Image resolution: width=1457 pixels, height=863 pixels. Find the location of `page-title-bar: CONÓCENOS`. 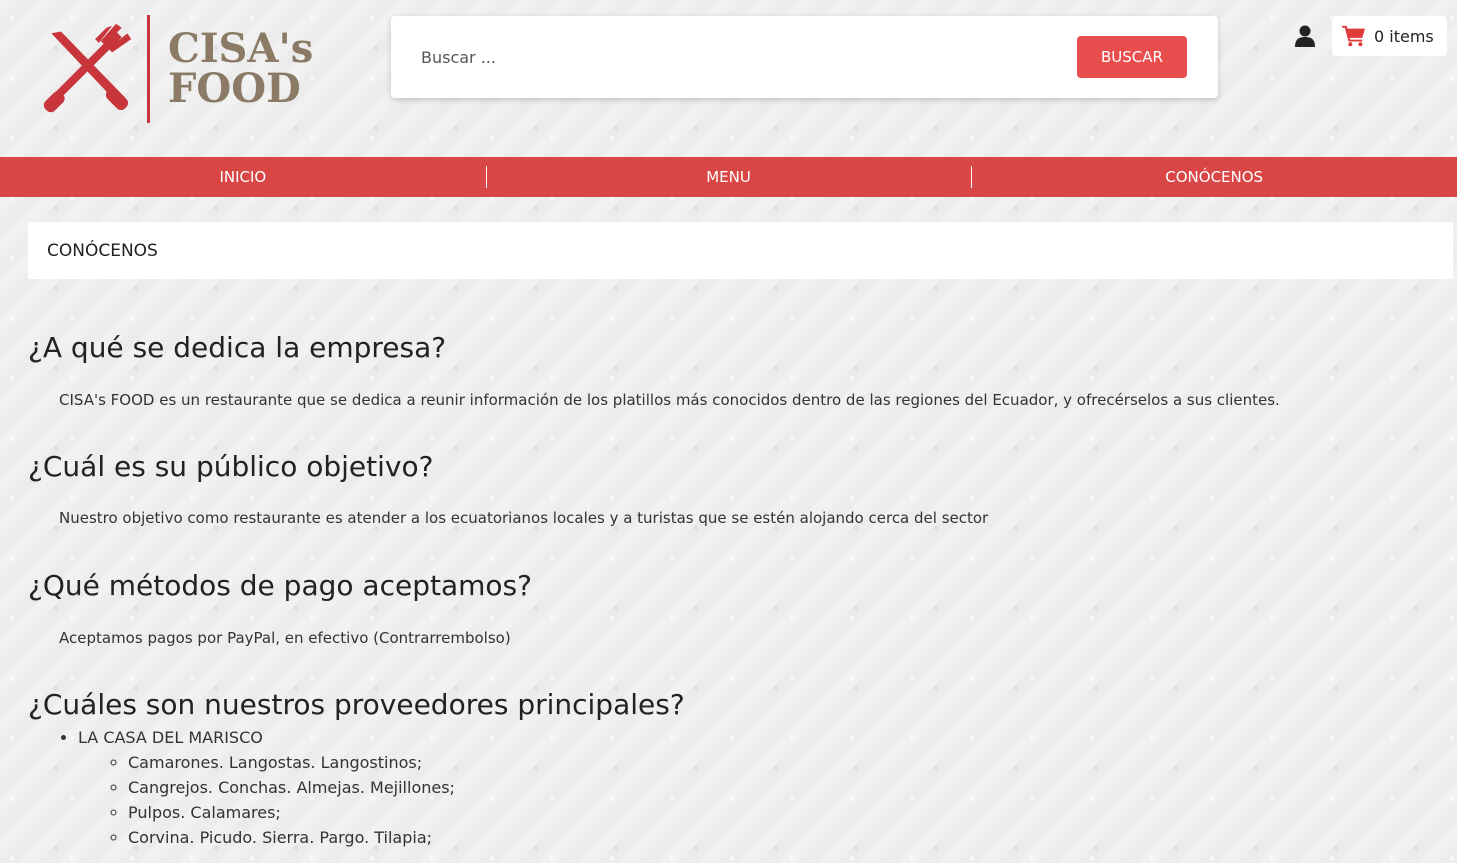

page-title-bar: CONÓCENOS is located at coordinates (740, 250).